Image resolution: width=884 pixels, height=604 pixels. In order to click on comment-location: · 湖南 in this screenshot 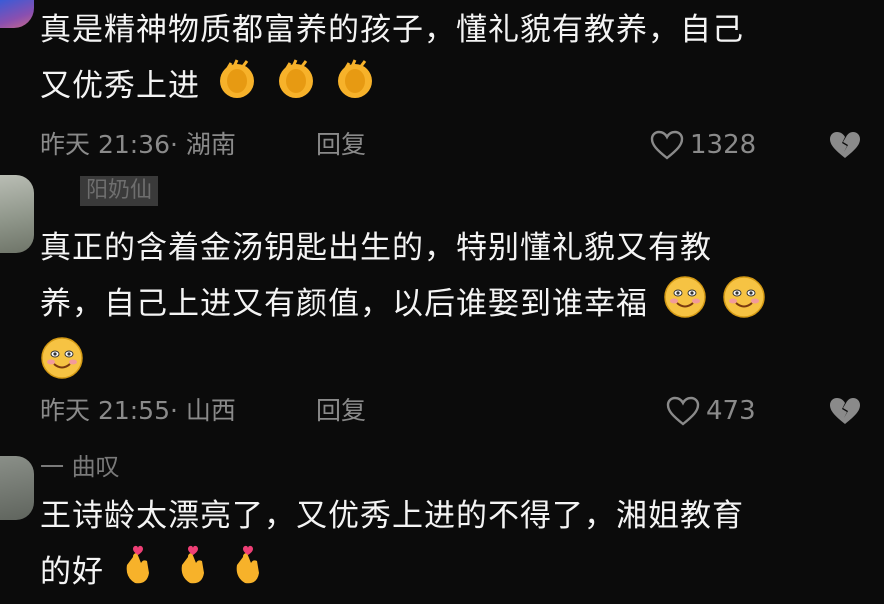, I will do `click(203, 144)`.